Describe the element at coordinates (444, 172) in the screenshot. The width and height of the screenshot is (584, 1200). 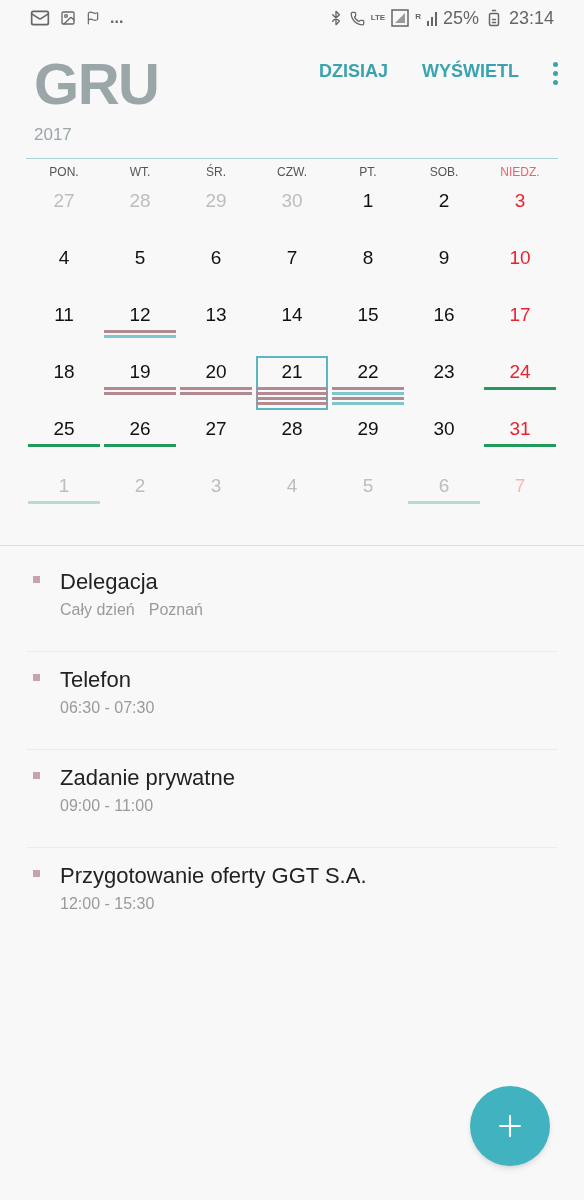
I see `weekday-label: SOB.` at that location.